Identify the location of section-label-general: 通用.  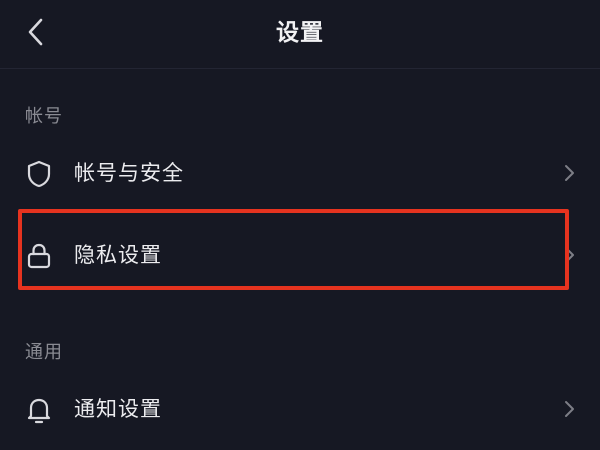
(44, 352).